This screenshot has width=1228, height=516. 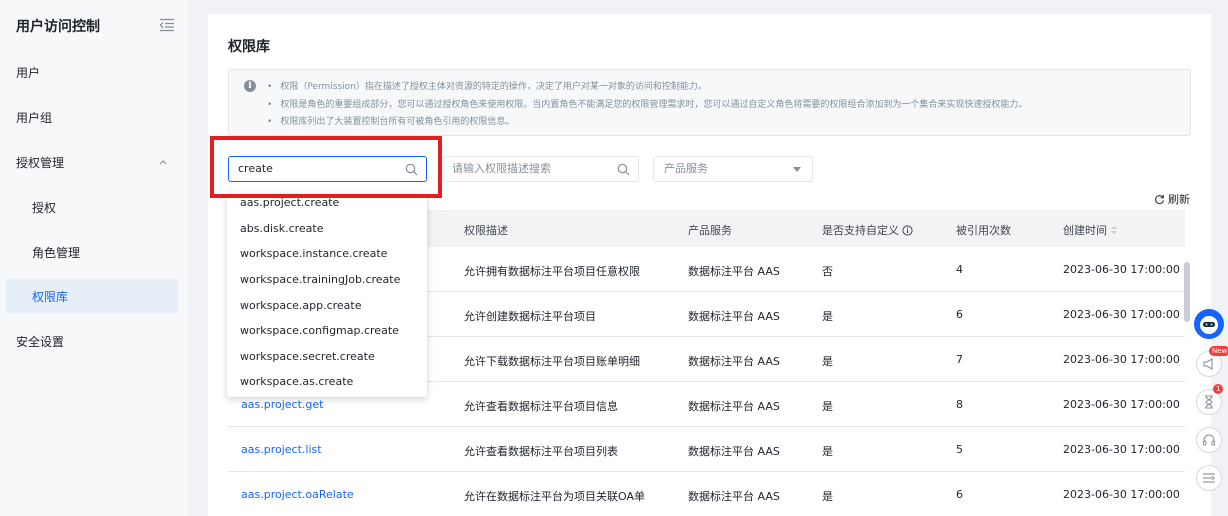 What do you see at coordinates (320, 279) in the screenshot?
I see `autocomplete-option: workspace.trainingJob.create` at bounding box center [320, 279].